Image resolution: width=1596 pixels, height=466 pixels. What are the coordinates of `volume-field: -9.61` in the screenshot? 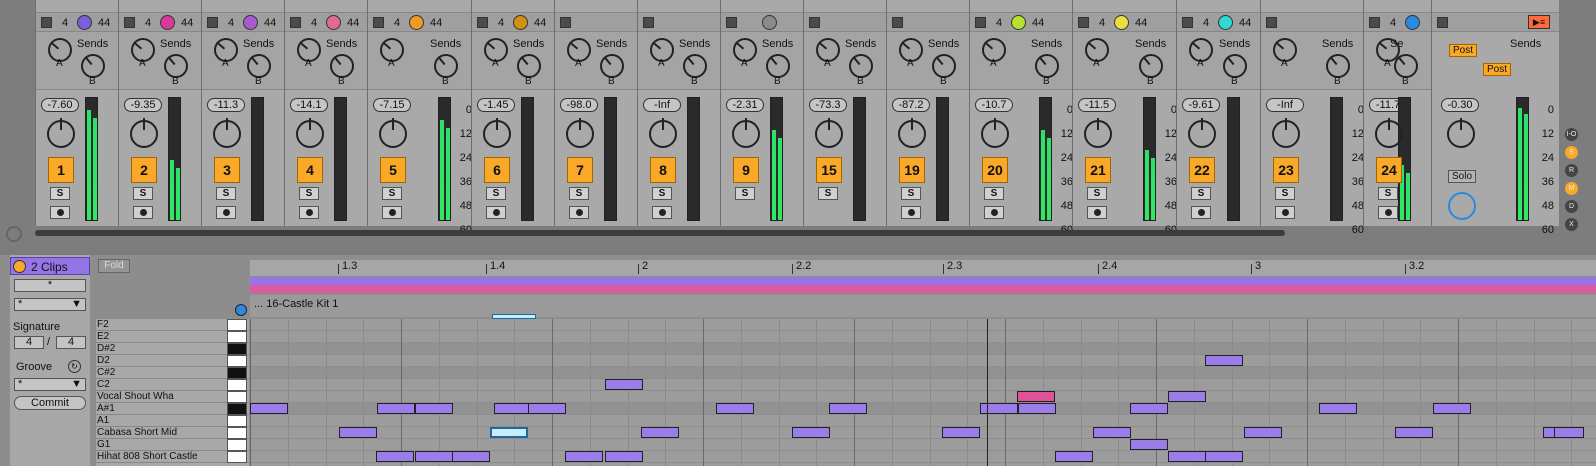 It's located at (1201, 105).